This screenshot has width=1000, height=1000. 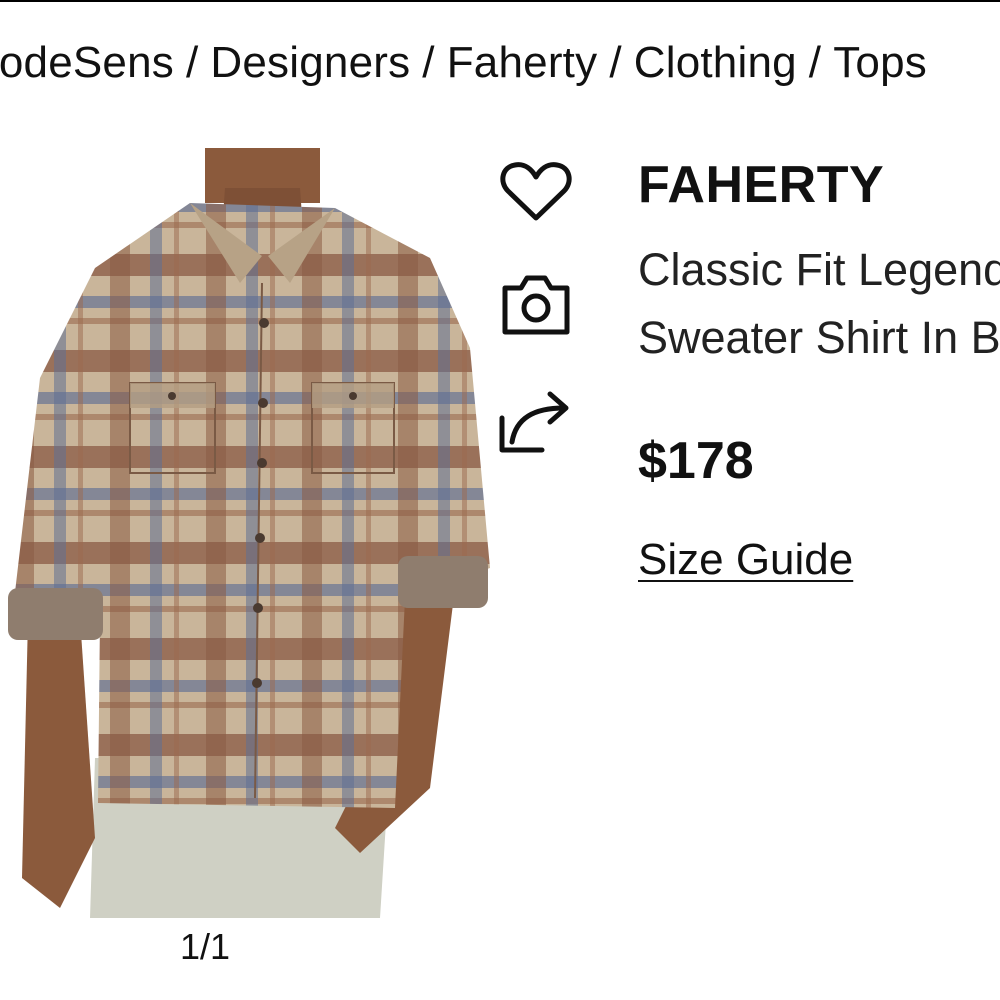 I want to click on product-price: $178, so click(x=696, y=461).